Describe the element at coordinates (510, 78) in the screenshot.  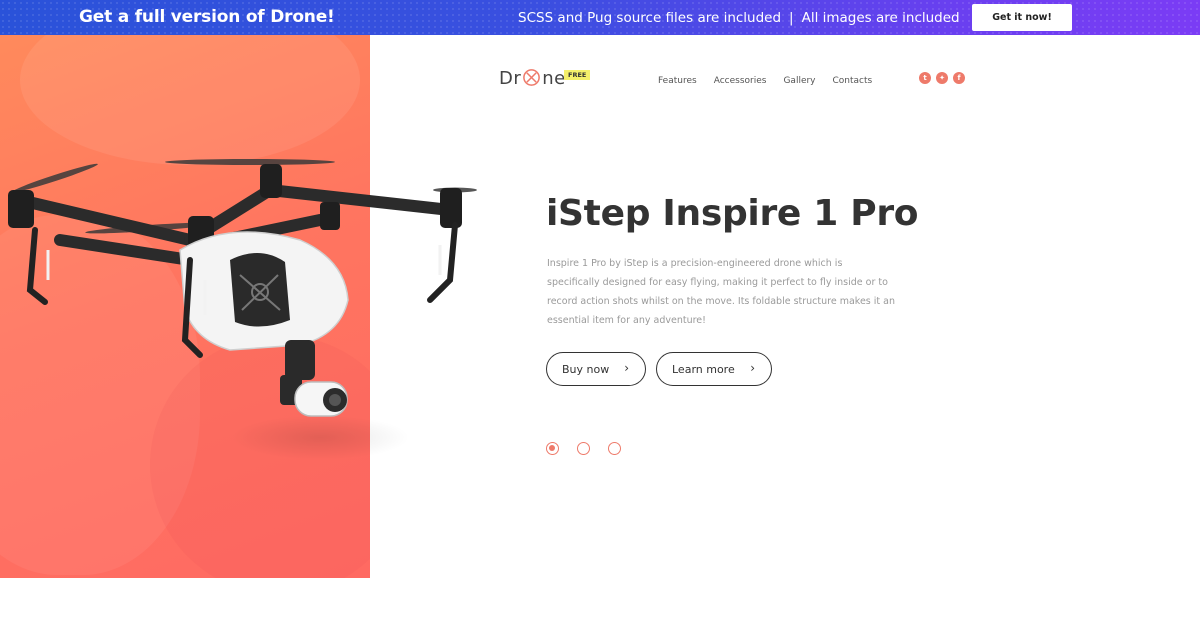
I see `logo-text-prefix: Dr` at that location.